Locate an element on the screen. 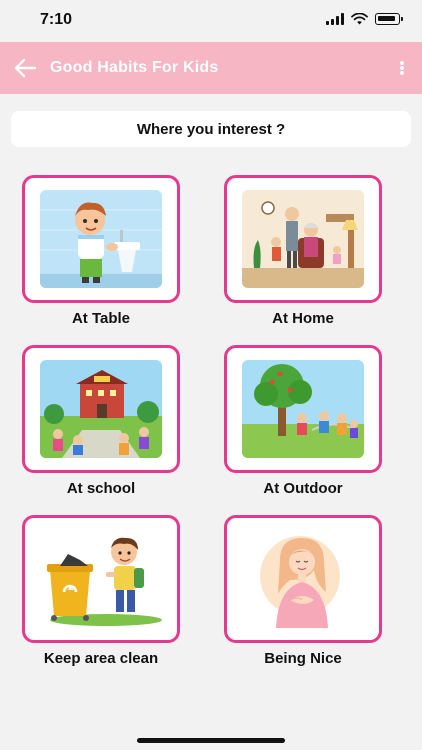 This screenshot has width=422, height=750. category-card-at-home is located at coordinates (303, 239).